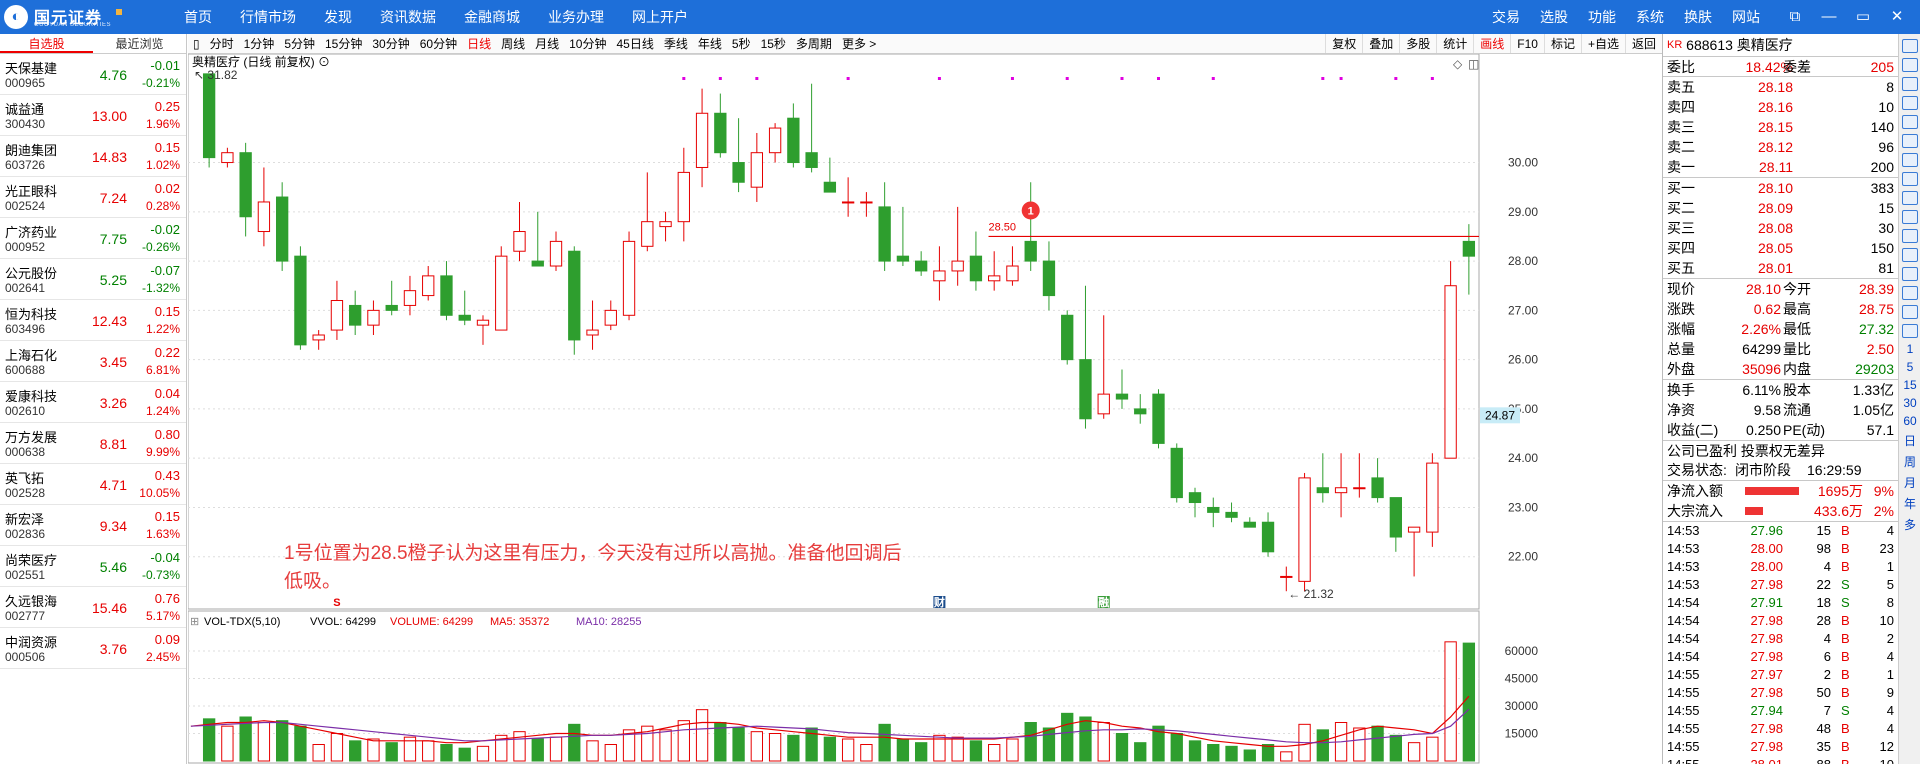 The height and width of the screenshot is (764, 1920). What do you see at coordinates (939, 602) in the screenshot?
I see `event-mark: 财` at bounding box center [939, 602].